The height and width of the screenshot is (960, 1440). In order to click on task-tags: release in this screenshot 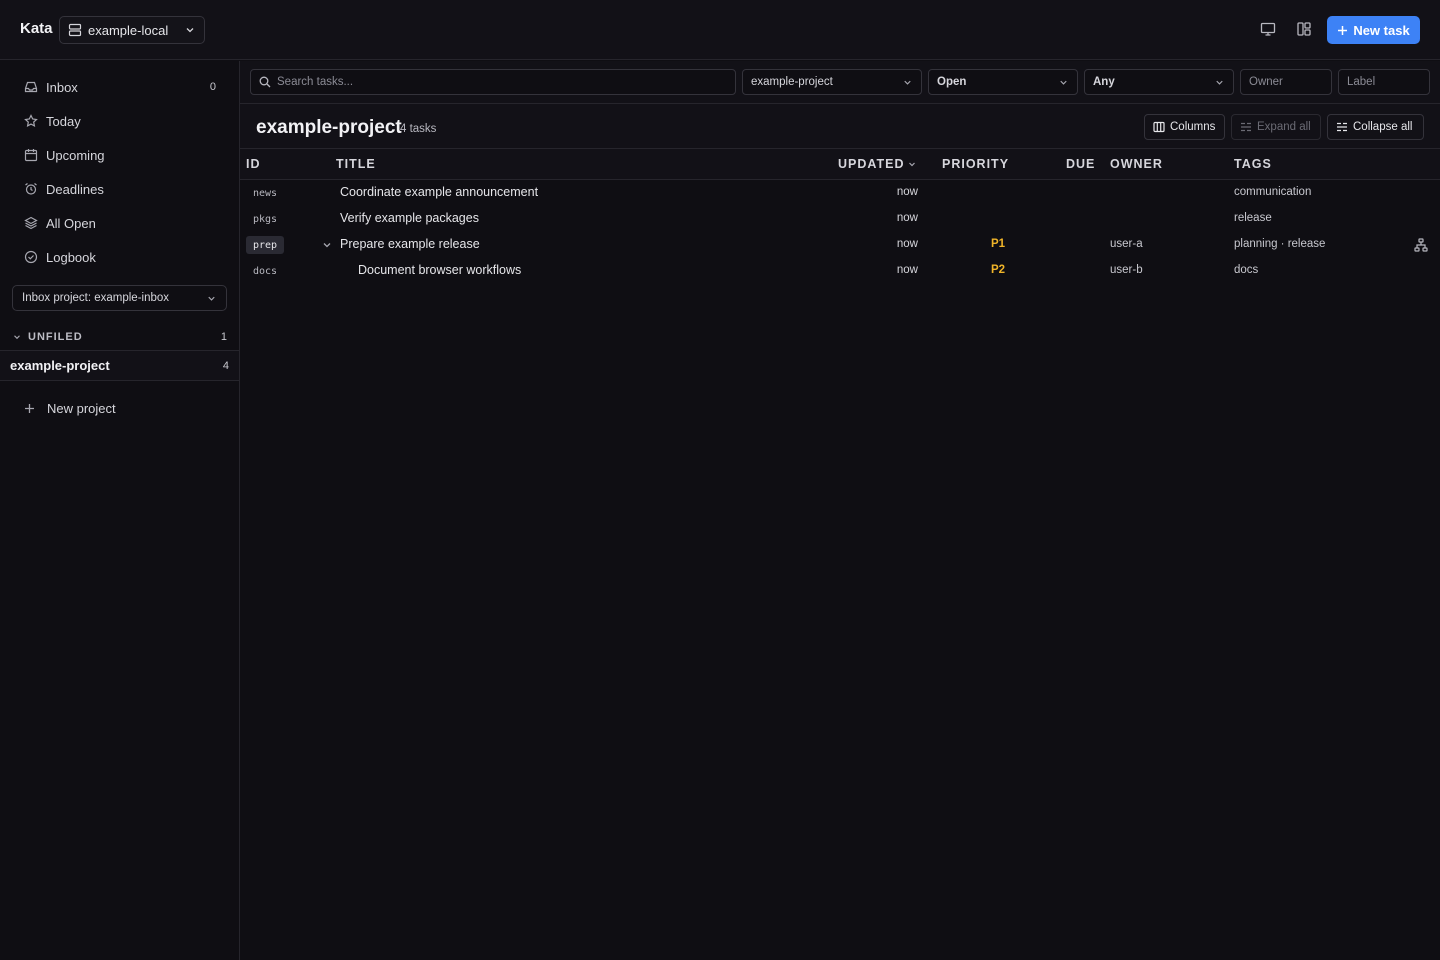, I will do `click(1253, 218)`.